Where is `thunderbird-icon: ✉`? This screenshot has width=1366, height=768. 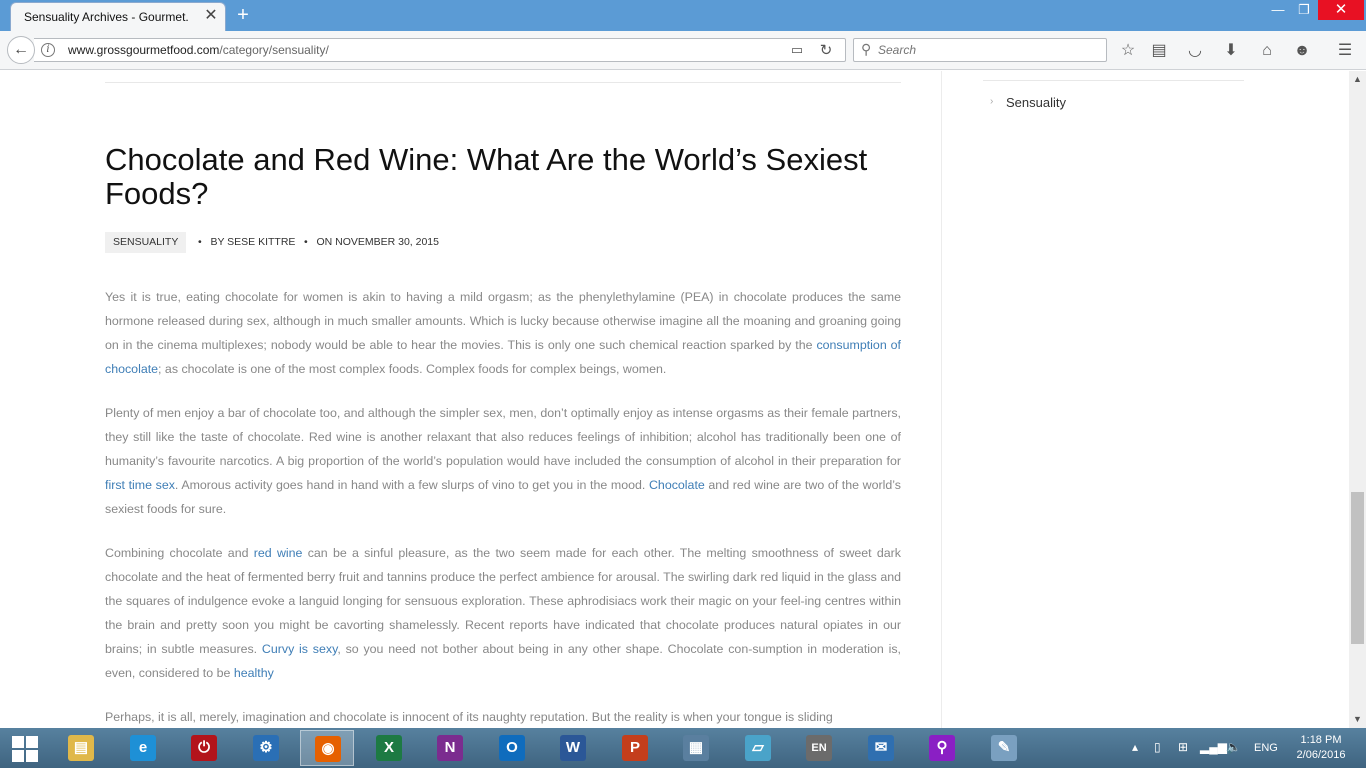
thunderbird-icon: ✉ is located at coordinates (881, 748).